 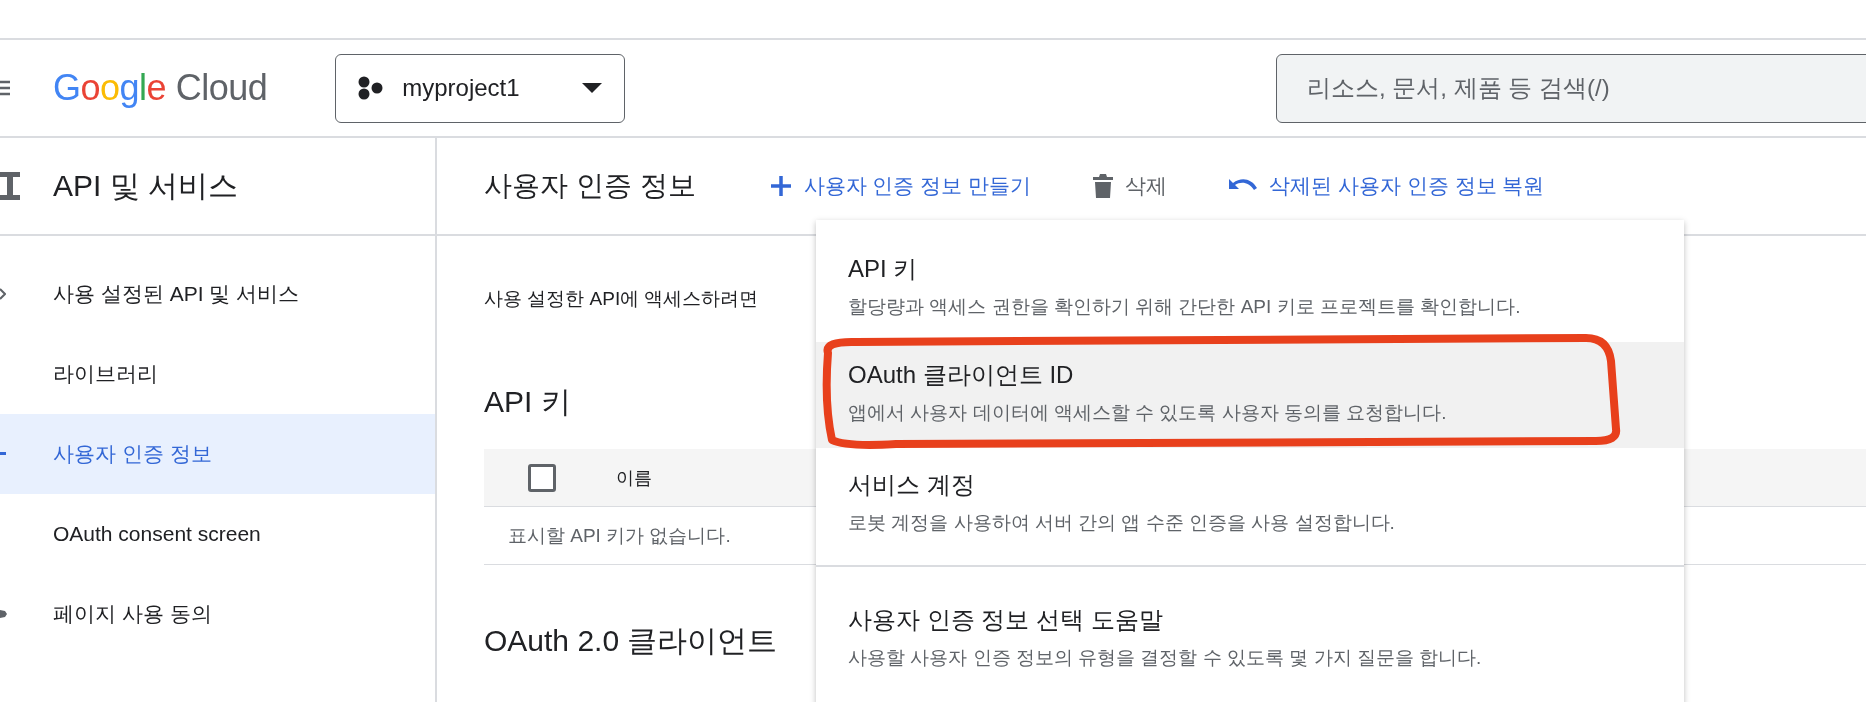 I want to click on section-heading: API 키, so click(x=527, y=401).